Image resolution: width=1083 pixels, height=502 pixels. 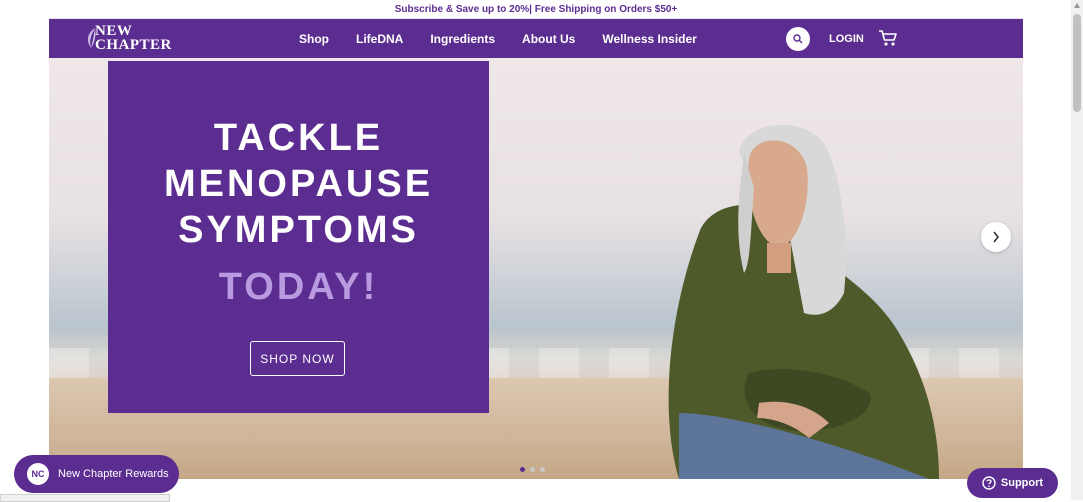 What do you see at coordinates (846, 38) in the screenshot?
I see `login-link: LOGIN` at bounding box center [846, 38].